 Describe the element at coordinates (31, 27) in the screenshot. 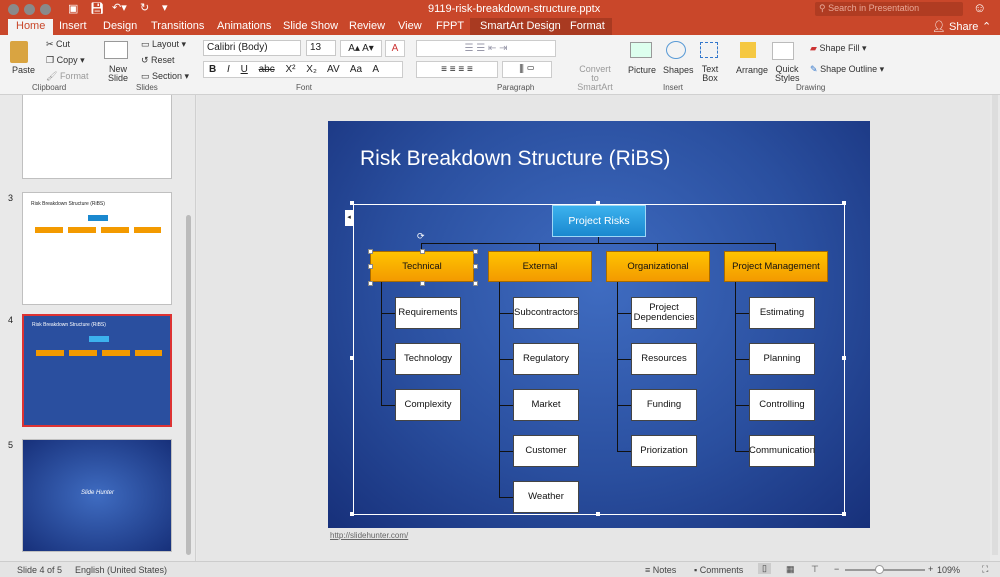

I see `tab-home: Home` at that location.